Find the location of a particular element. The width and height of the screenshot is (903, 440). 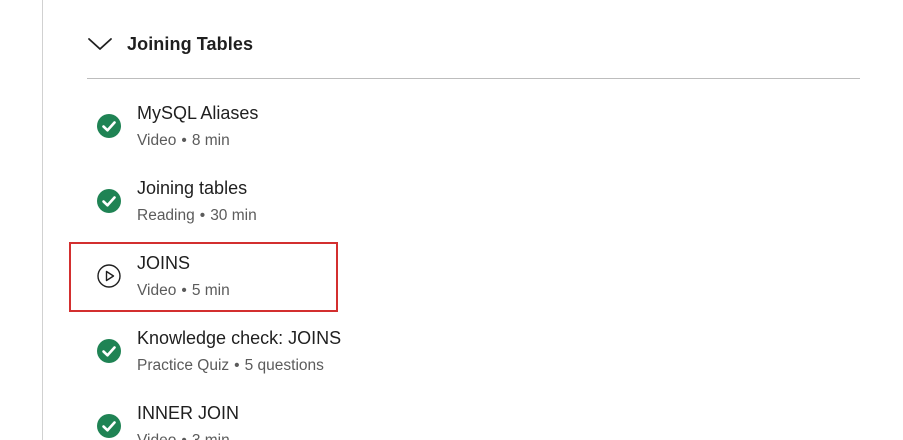

item-title: JOINS is located at coordinates (164, 263).